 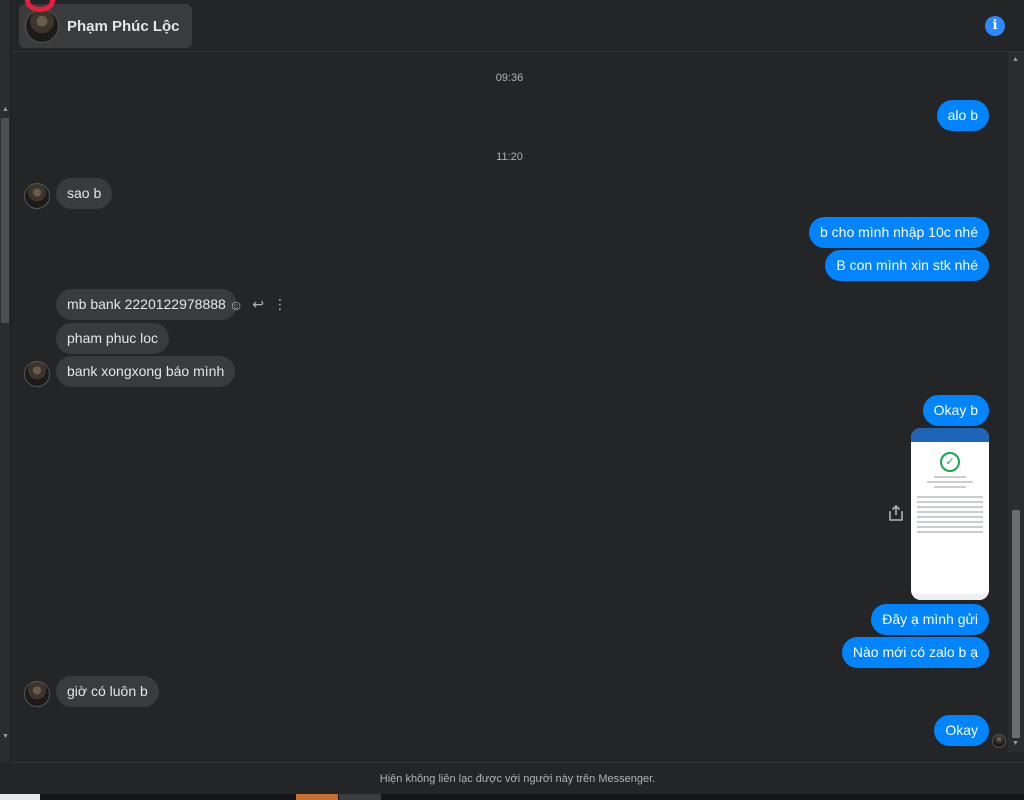 What do you see at coordinates (961, 730) in the screenshot?
I see `outgoing-message: Okay` at bounding box center [961, 730].